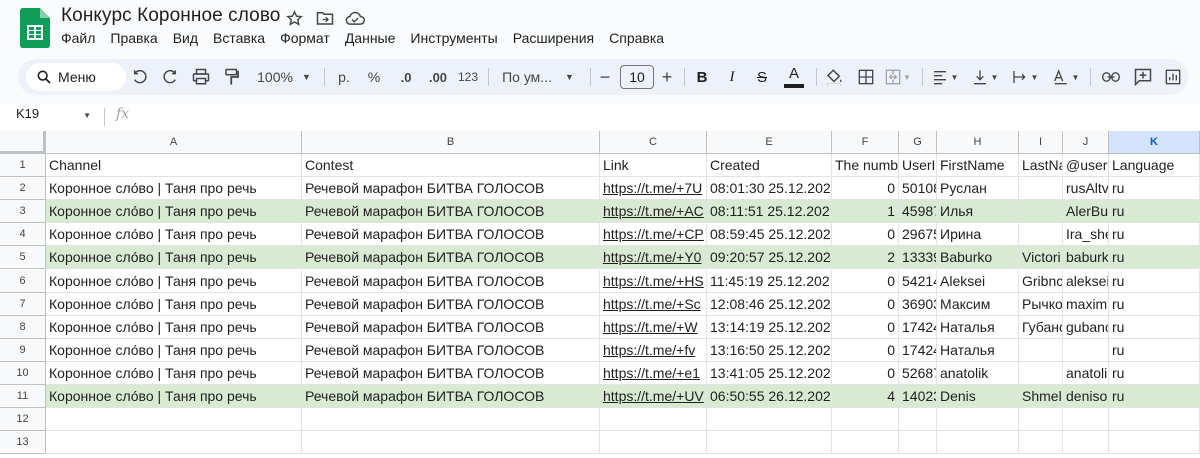 The width and height of the screenshot is (1200, 458). Describe the element at coordinates (1041, 350) in the screenshot. I see `cell-i9` at that location.